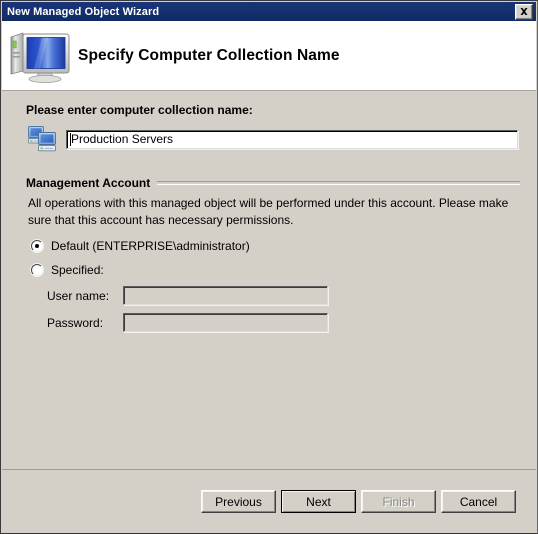  Describe the element at coordinates (209, 55) in the screenshot. I see `page-title: Specify Computer Collection Name` at that location.